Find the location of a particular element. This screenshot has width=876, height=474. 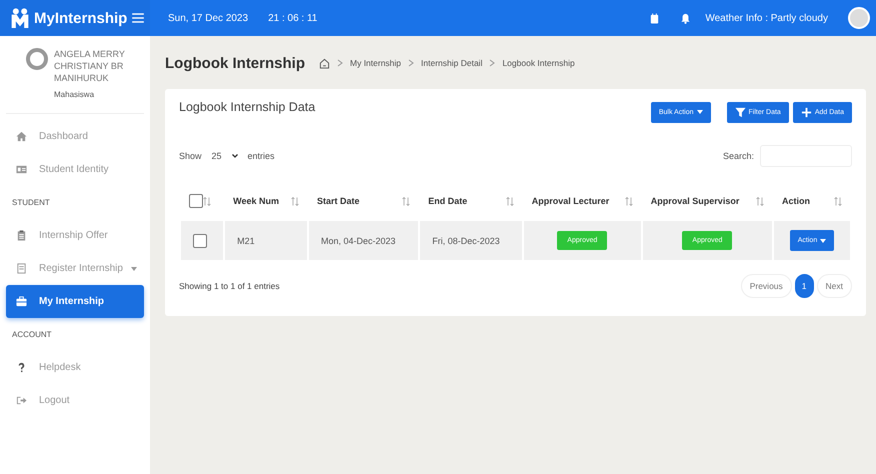

next-button: Next is located at coordinates (834, 286).